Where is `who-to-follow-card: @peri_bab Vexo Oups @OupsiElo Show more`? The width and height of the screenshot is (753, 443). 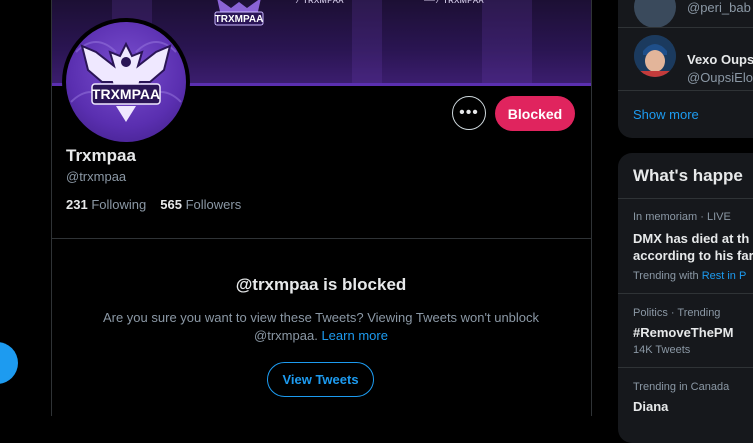 who-to-follow-card: @peri_bab Vexo Oups @OupsiElo Show more is located at coordinates (685, 69).